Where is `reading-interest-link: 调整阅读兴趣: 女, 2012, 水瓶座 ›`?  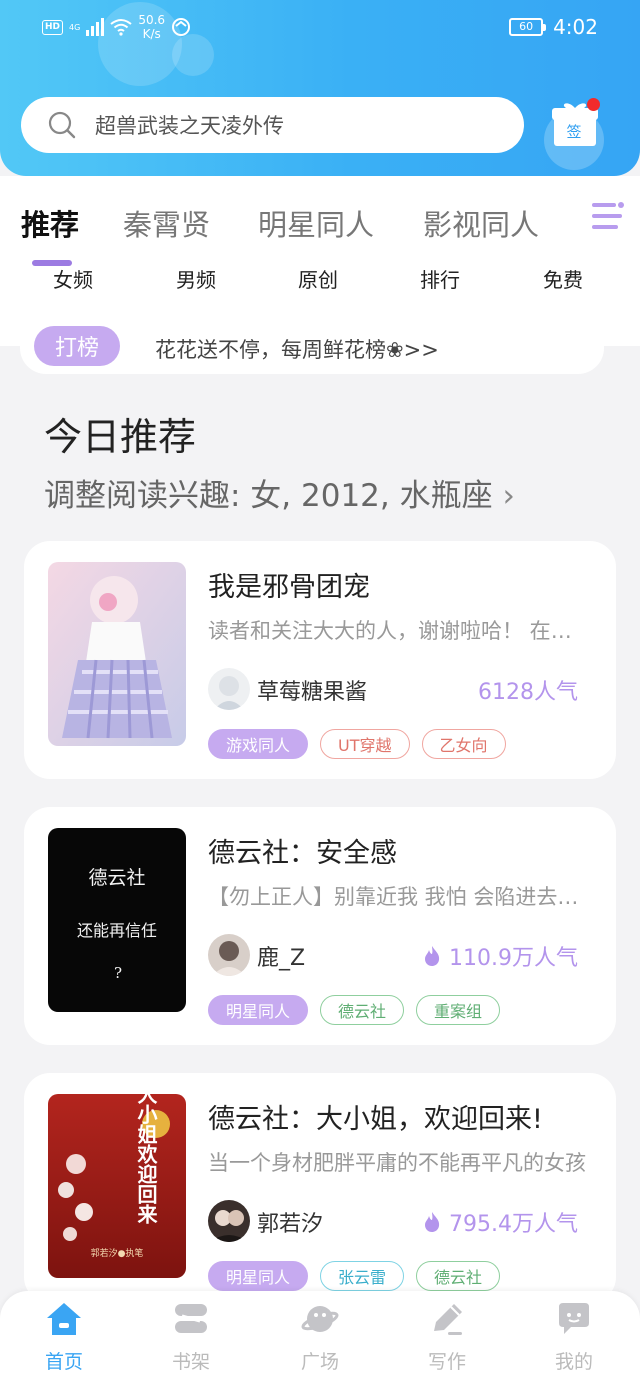 reading-interest-link: 调整阅读兴趣: 女, 2012, 水瓶座 › is located at coordinates (279, 492).